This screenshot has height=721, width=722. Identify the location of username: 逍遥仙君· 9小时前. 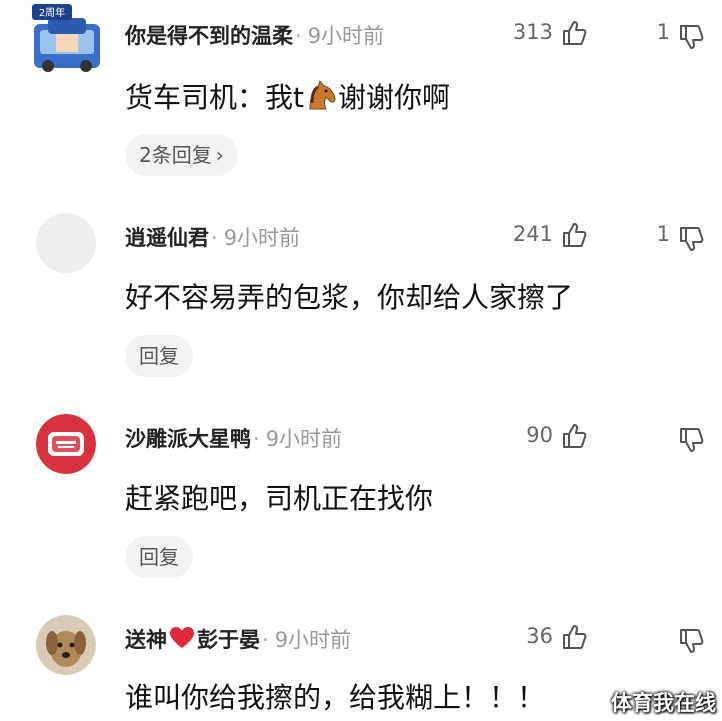
(212, 237).